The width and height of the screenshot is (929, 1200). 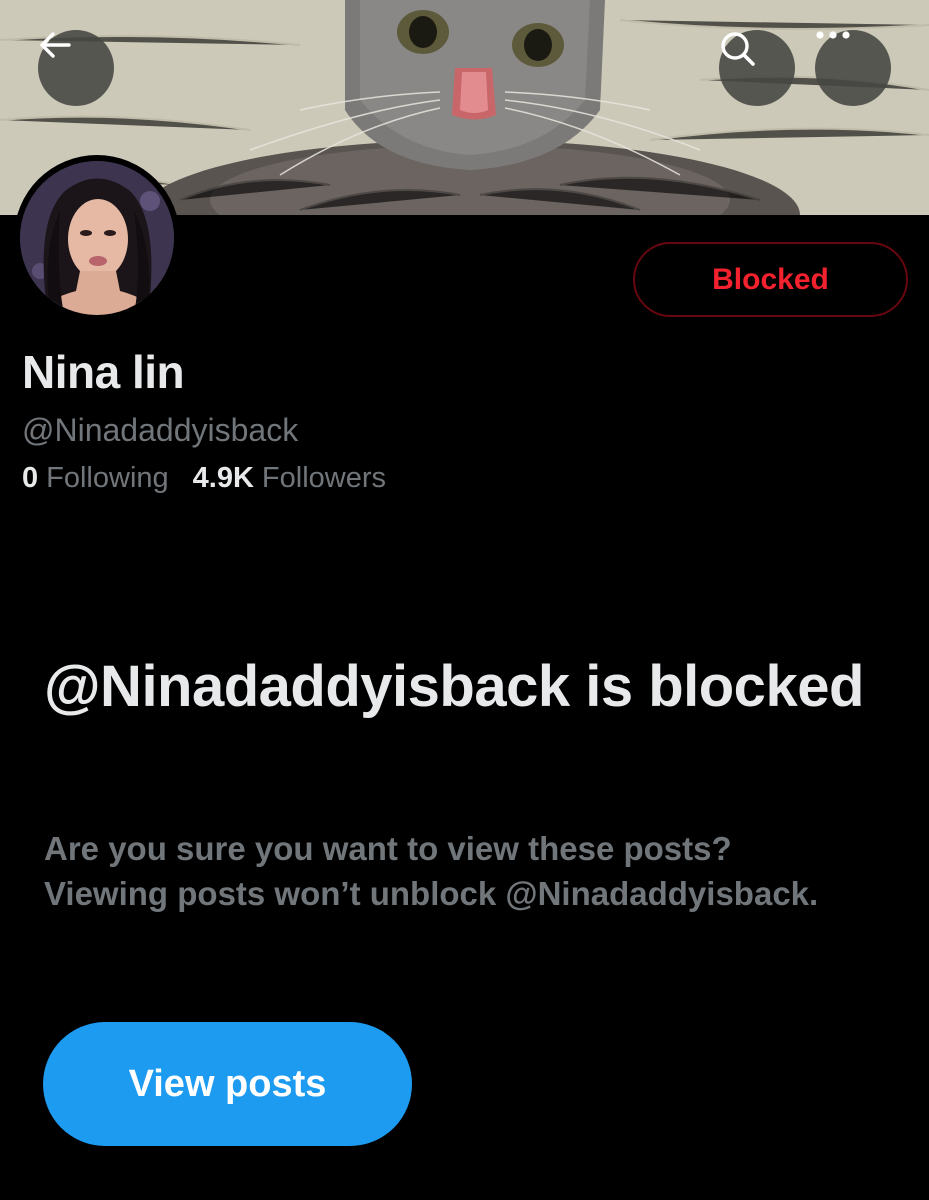 What do you see at coordinates (227, 1084) in the screenshot?
I see `view-posts-button: View posts` at bounding box center [227, 1084].